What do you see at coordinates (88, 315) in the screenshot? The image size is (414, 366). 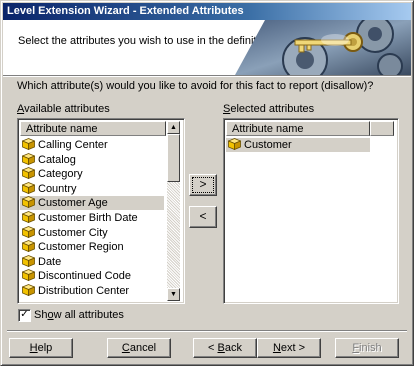 I see `show-all-label-rest: w all attributes` at bounding box center [88, 315].